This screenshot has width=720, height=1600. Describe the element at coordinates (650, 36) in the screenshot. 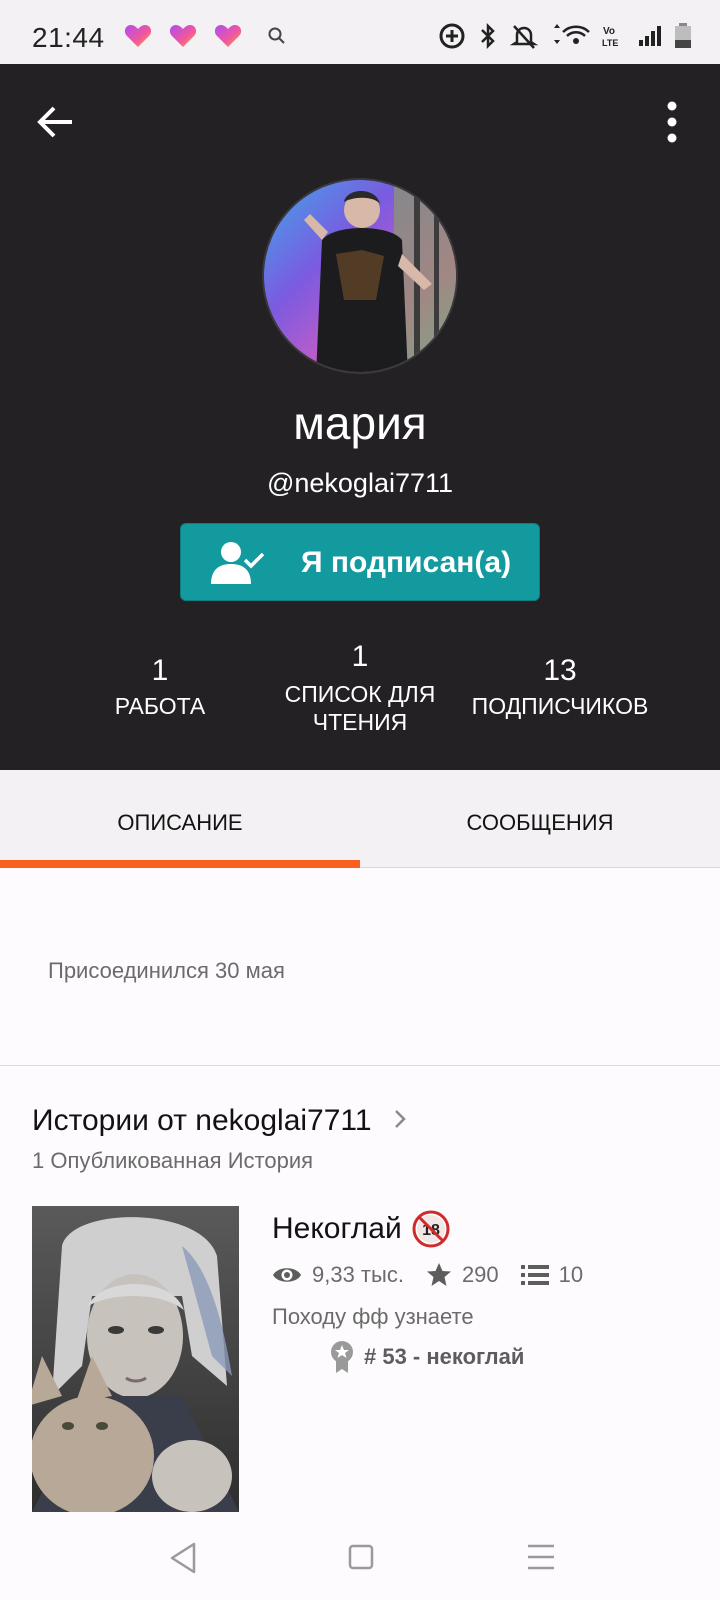

I see `signal-icon` at that location.